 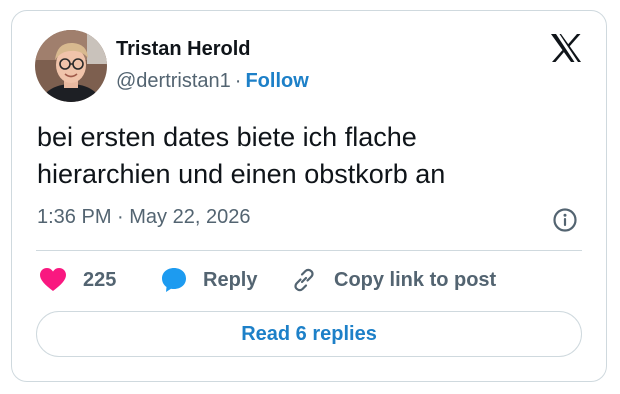 I want to click on author-meta: @dertristan1 · Follow, so click(x=212, y=81).